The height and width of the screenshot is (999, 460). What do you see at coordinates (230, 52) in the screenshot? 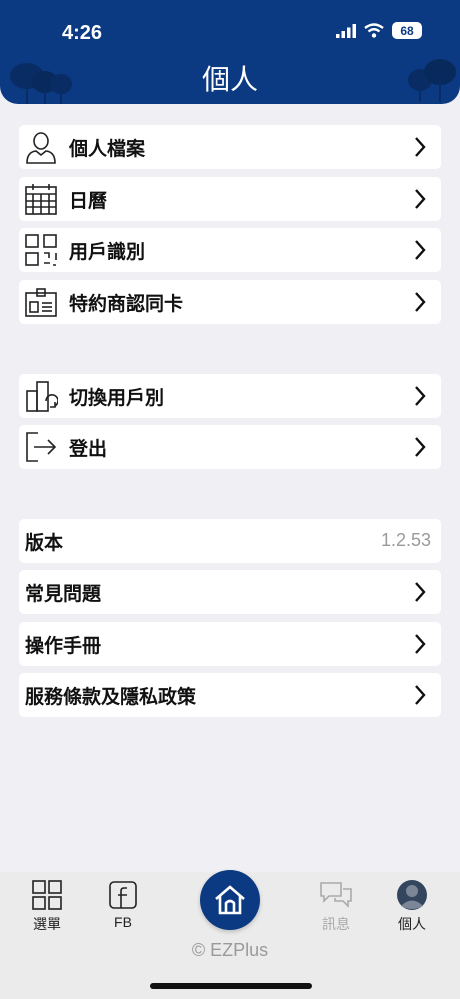
I see `header-bar: 4:26 68 個人` at bounding box center [230, 52].